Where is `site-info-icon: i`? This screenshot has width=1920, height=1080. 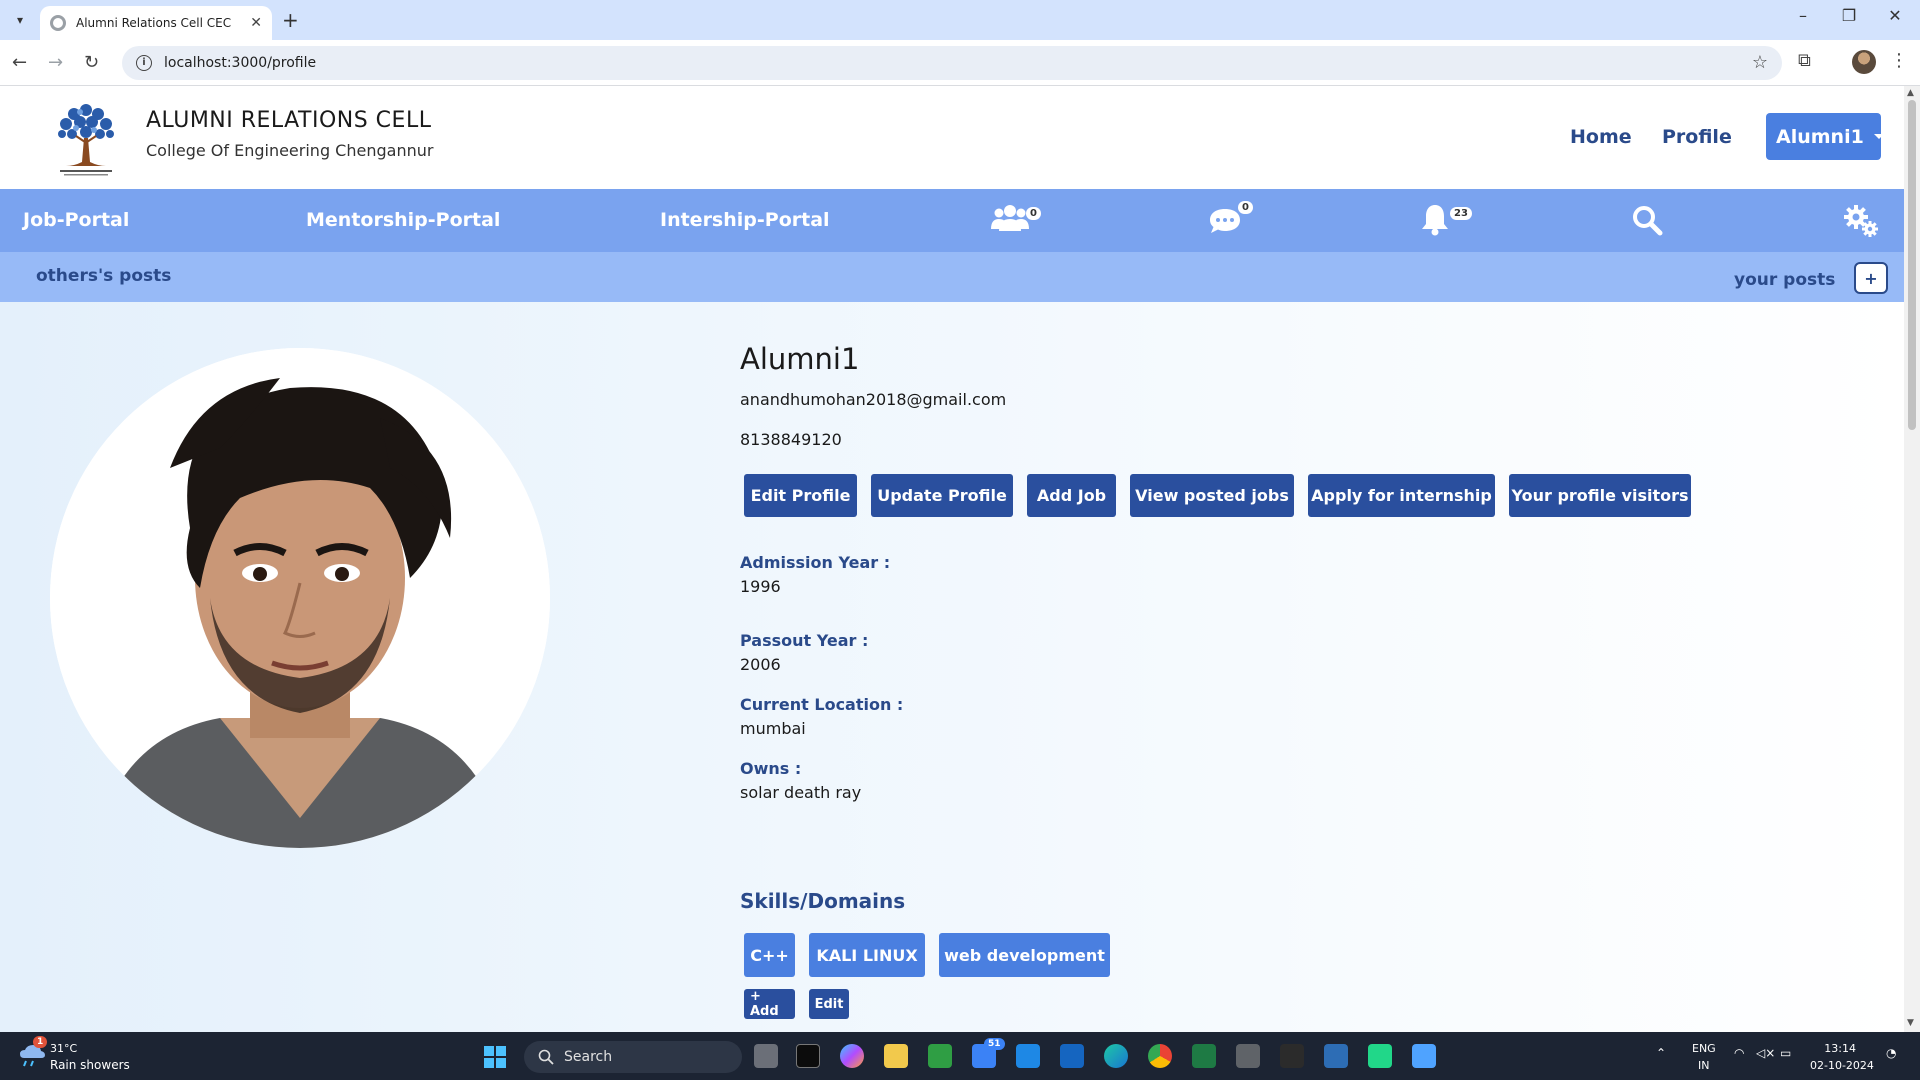
site-info-icon: i is located at coordinates (144, 63).